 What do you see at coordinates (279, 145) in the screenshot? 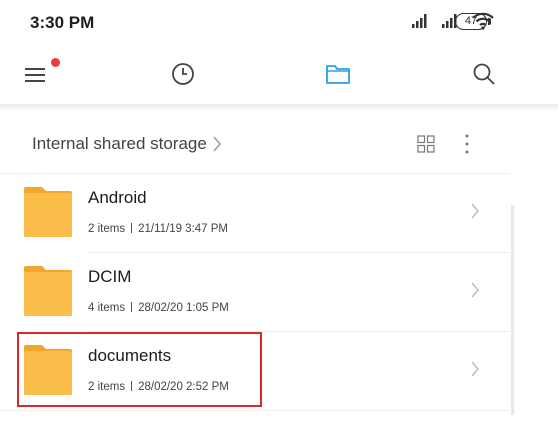
I see `breadcrumb-row: Internal shared storage` at bounding box center [279, 145].